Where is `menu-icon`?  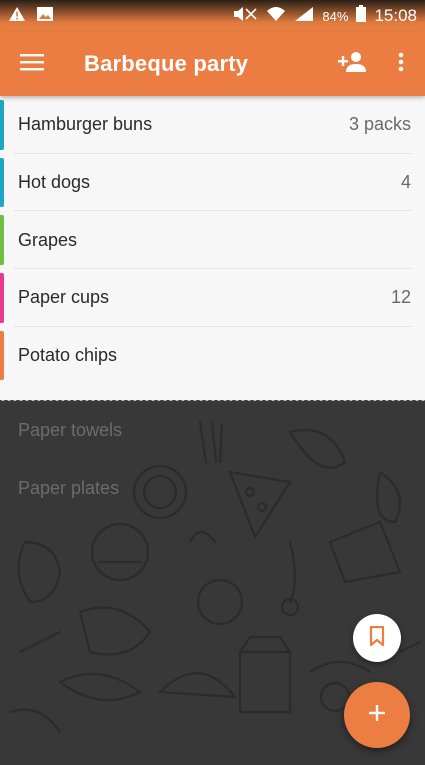
menu-icon is located at coordinates (32, 64).